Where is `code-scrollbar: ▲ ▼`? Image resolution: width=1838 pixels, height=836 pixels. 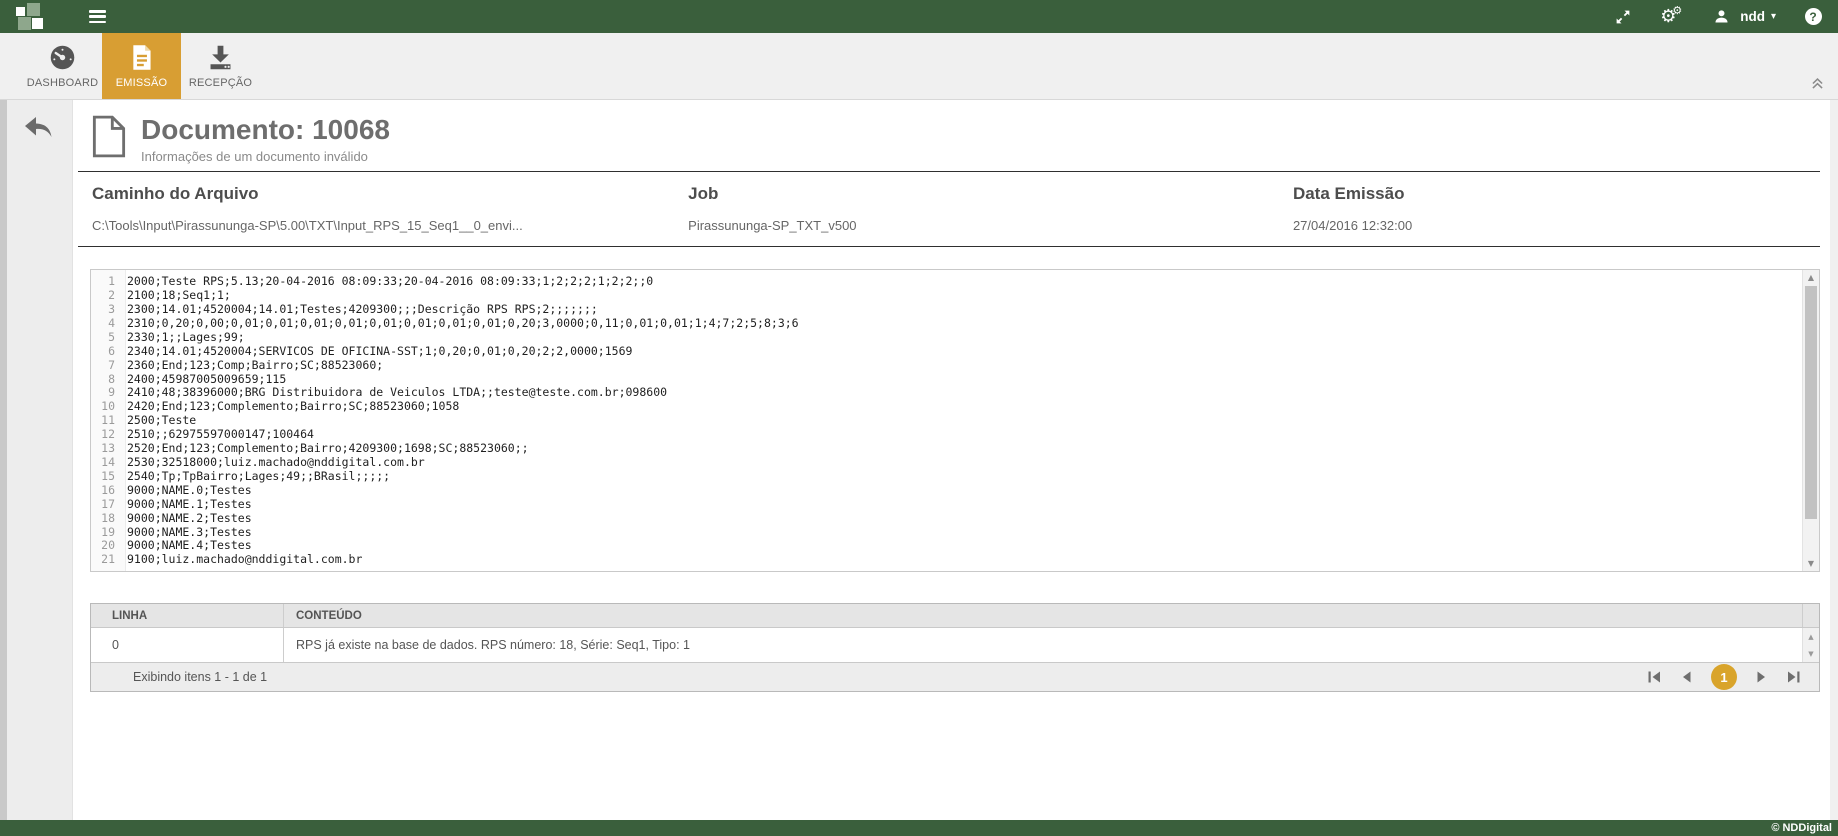
code-scrollbar: ▲ ▼ is located at coordinates (1810, 421).